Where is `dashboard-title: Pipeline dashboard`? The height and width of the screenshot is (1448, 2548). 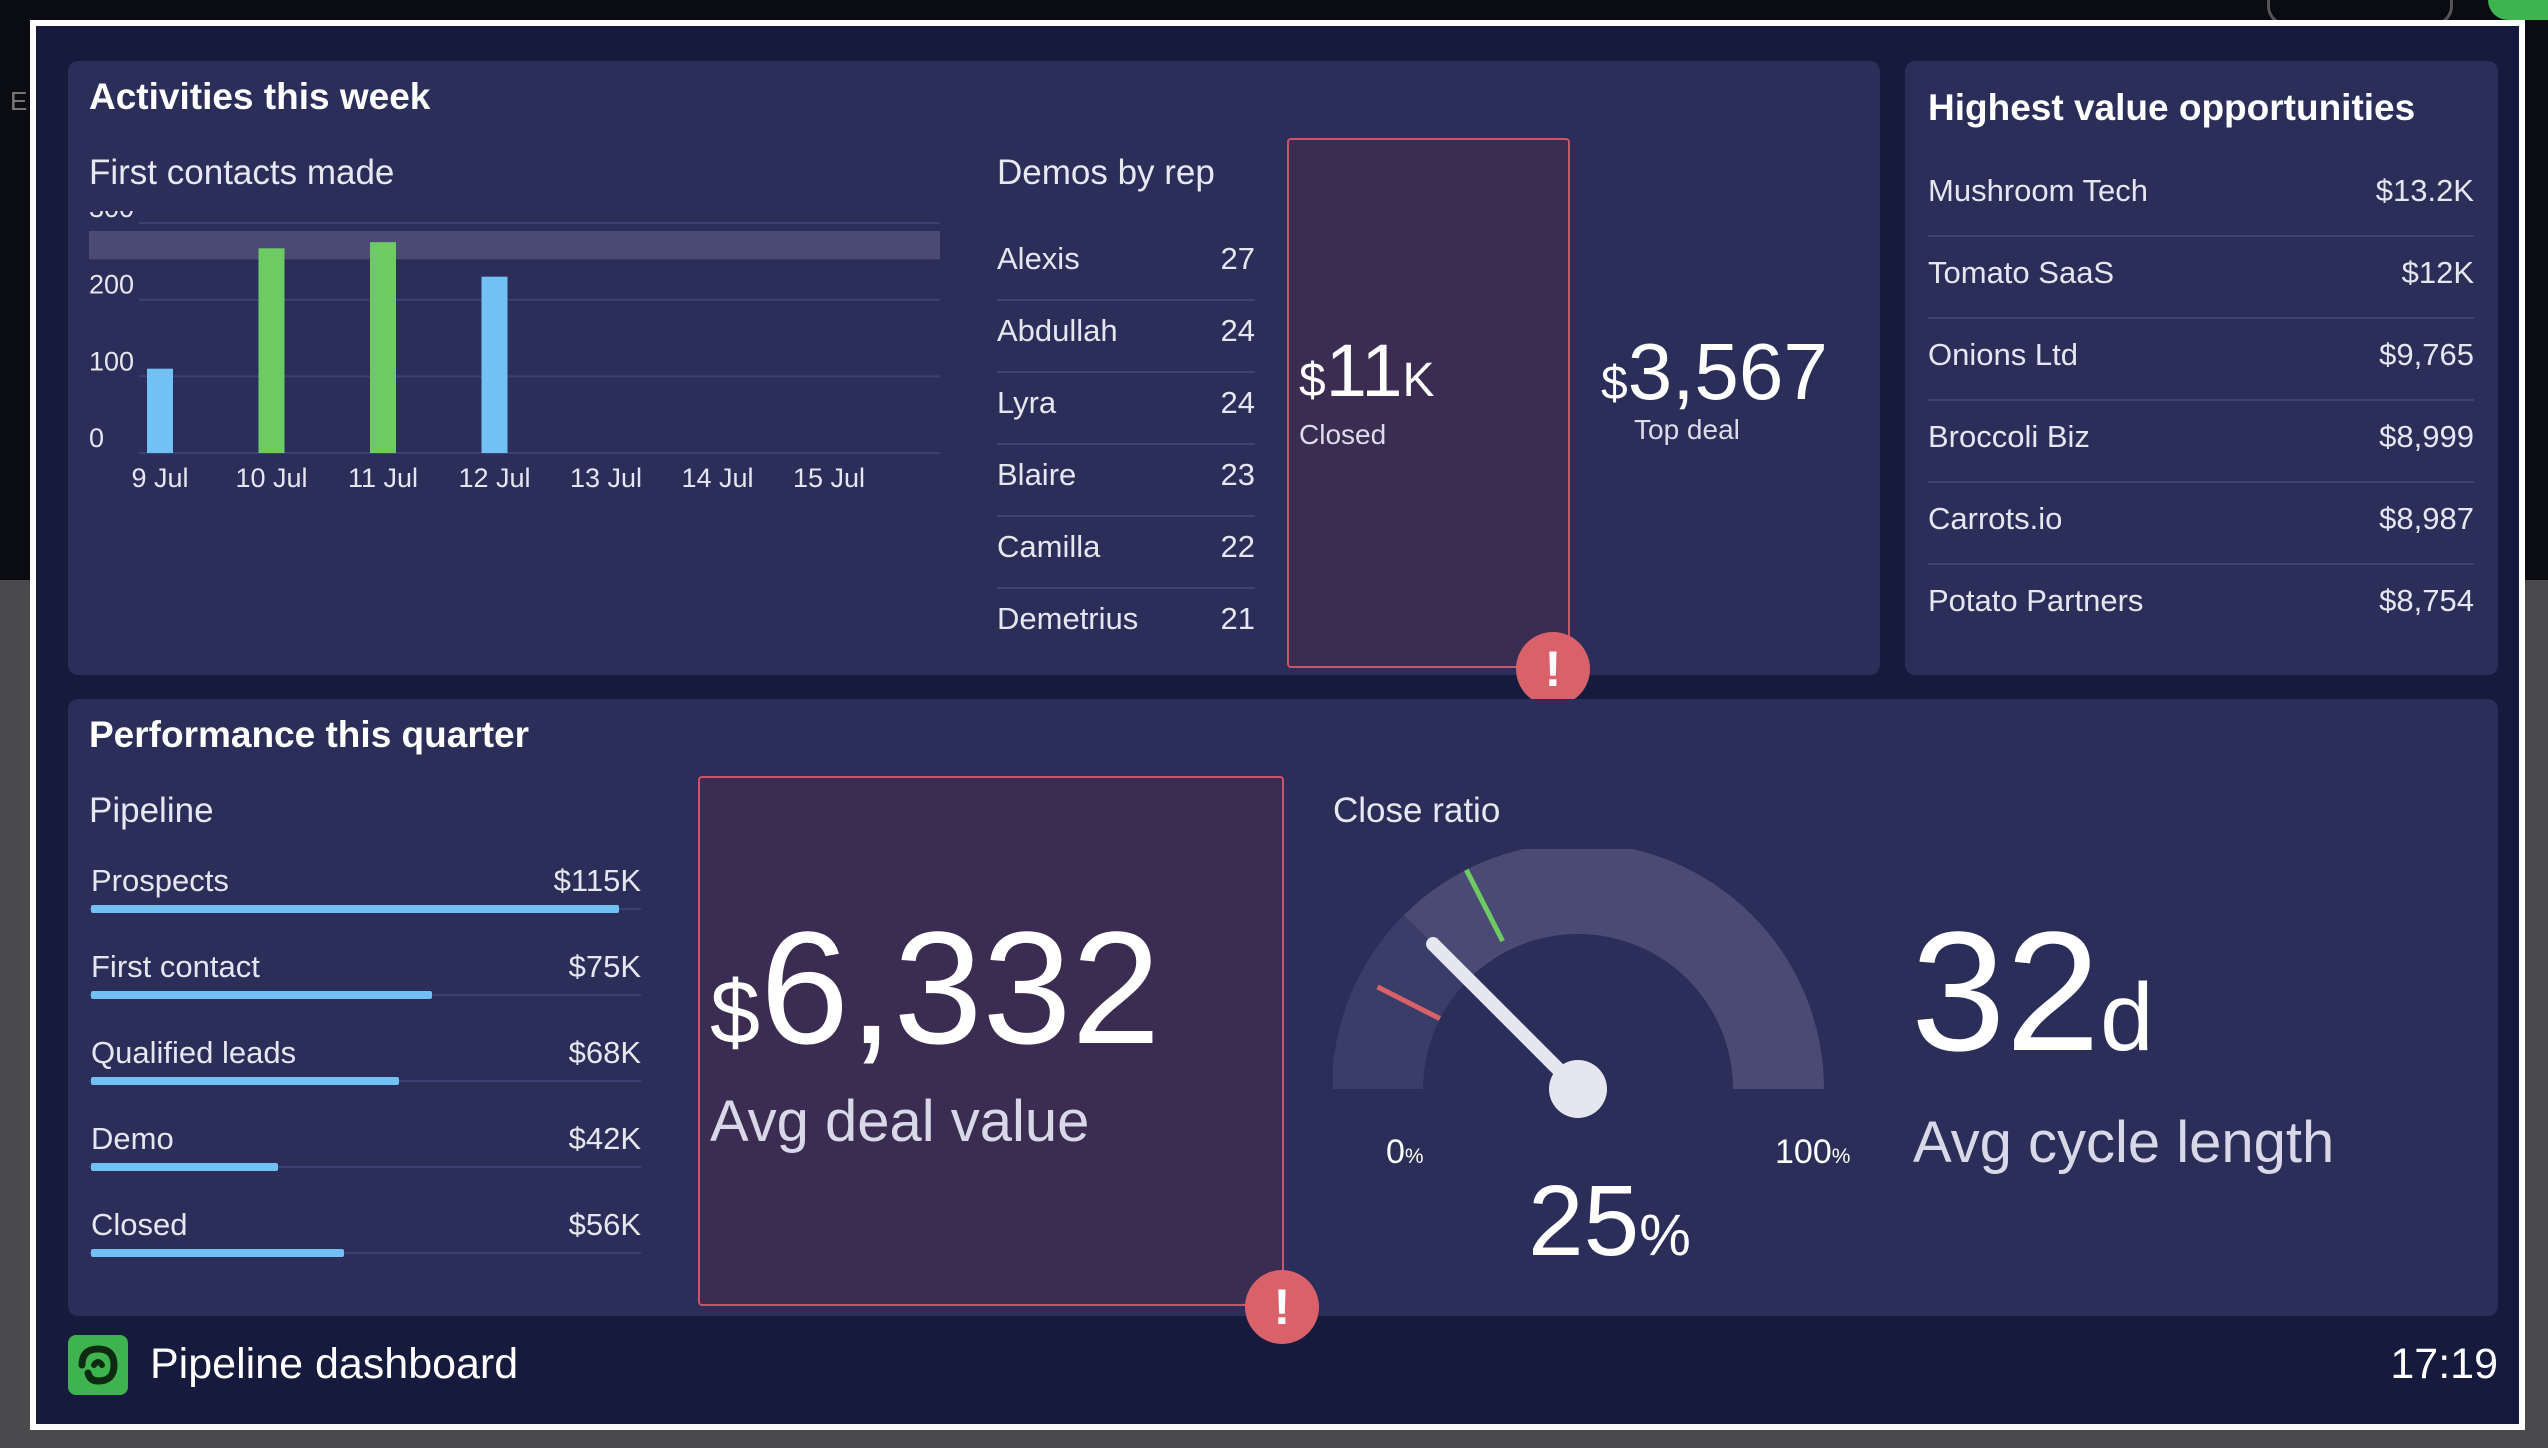
dashboard-title: Pipeline dashboard is located at coordinates (334, 1364).